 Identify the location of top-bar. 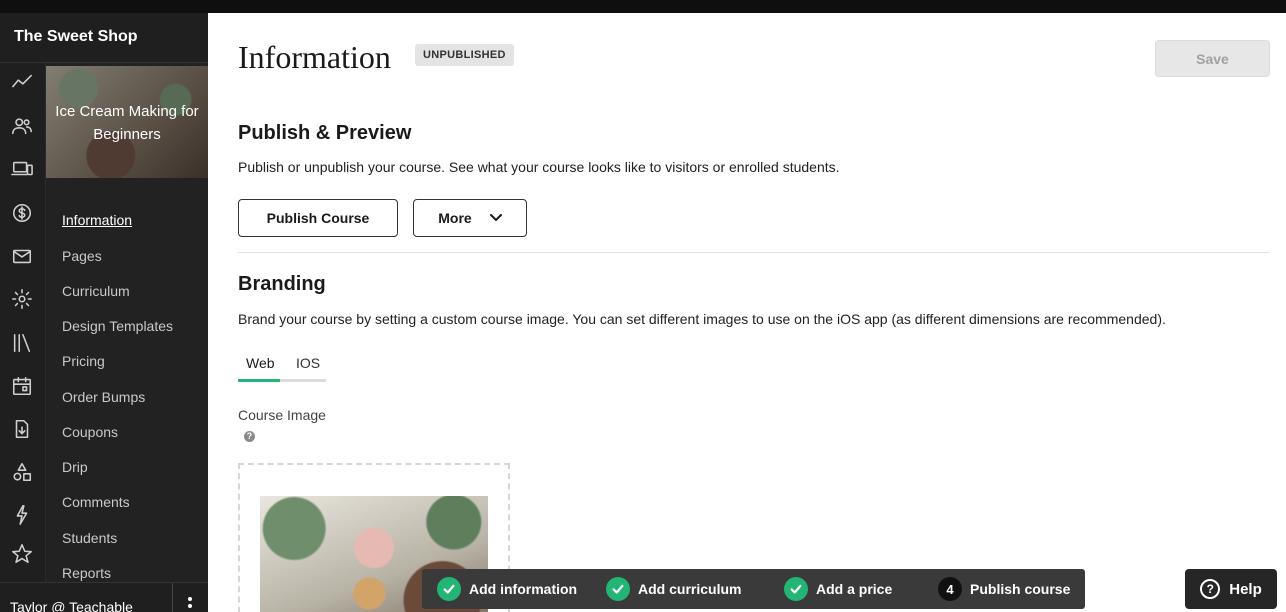
(643, 6).